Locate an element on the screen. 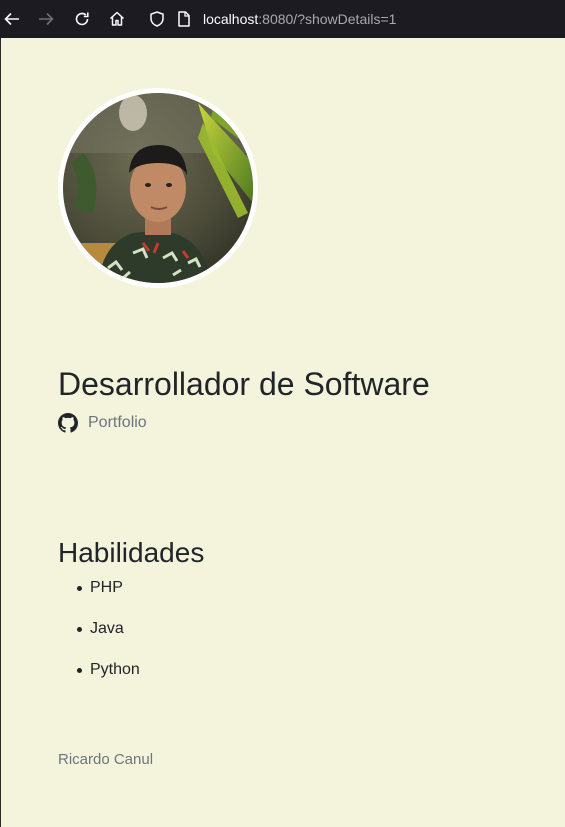 This screenshot has width=565, height=827. list-item: PHP is located at coordinates (99, 588).